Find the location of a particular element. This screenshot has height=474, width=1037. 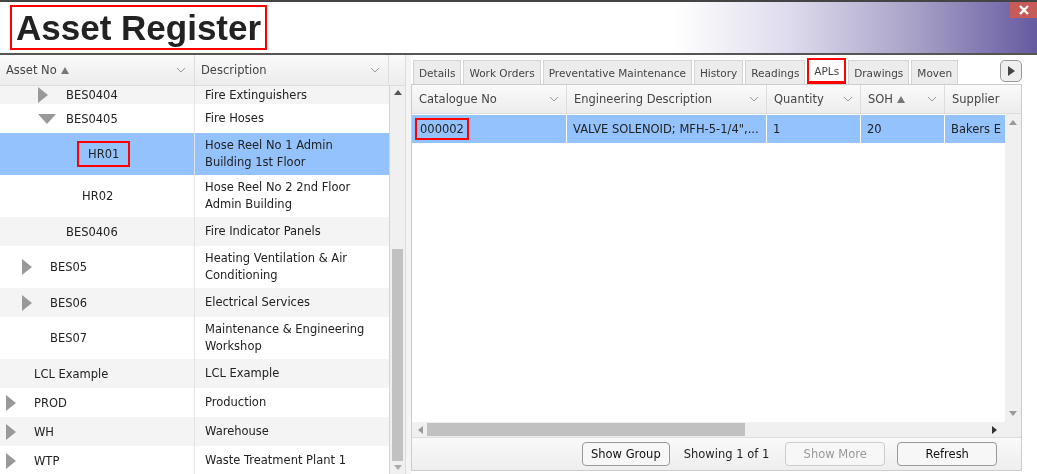

splitter-handle is located at coordinates (408, 264).